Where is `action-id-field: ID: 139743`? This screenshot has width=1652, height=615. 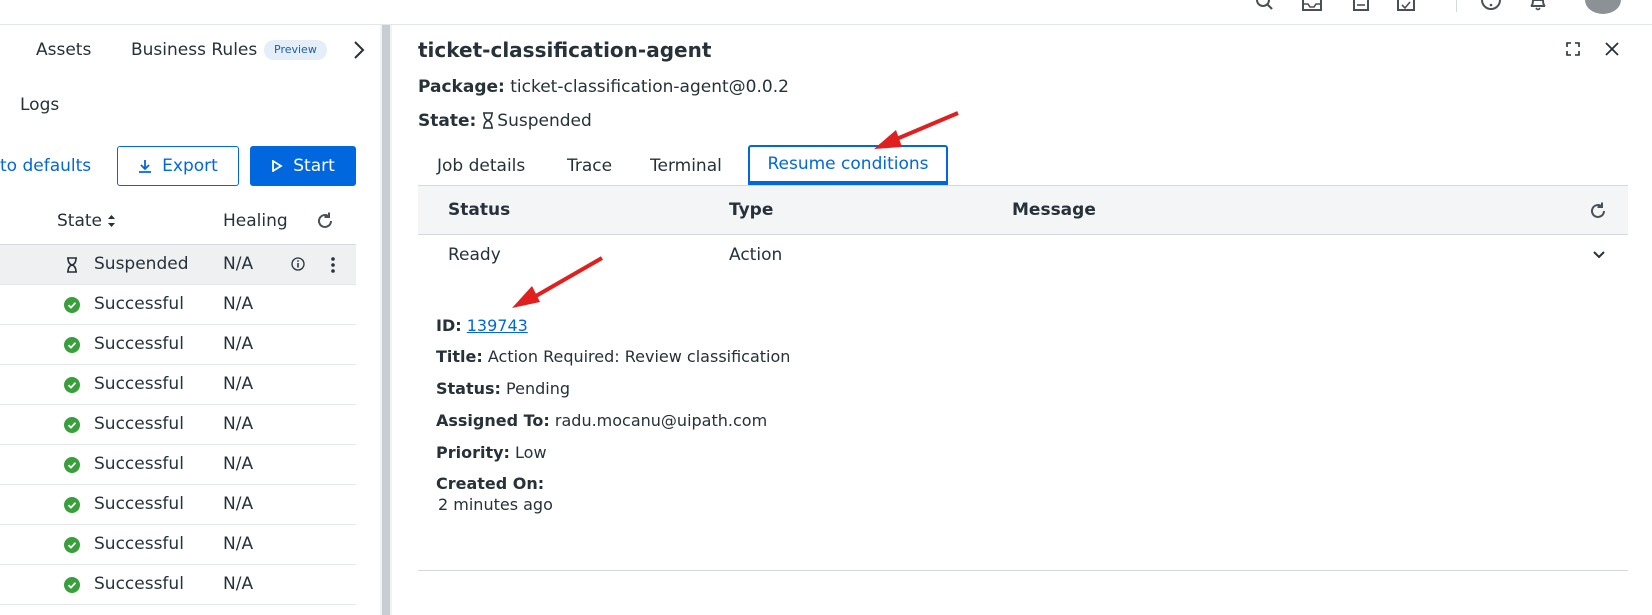
action-id-field: ID: 139743 is located at coordinates (482, 325).